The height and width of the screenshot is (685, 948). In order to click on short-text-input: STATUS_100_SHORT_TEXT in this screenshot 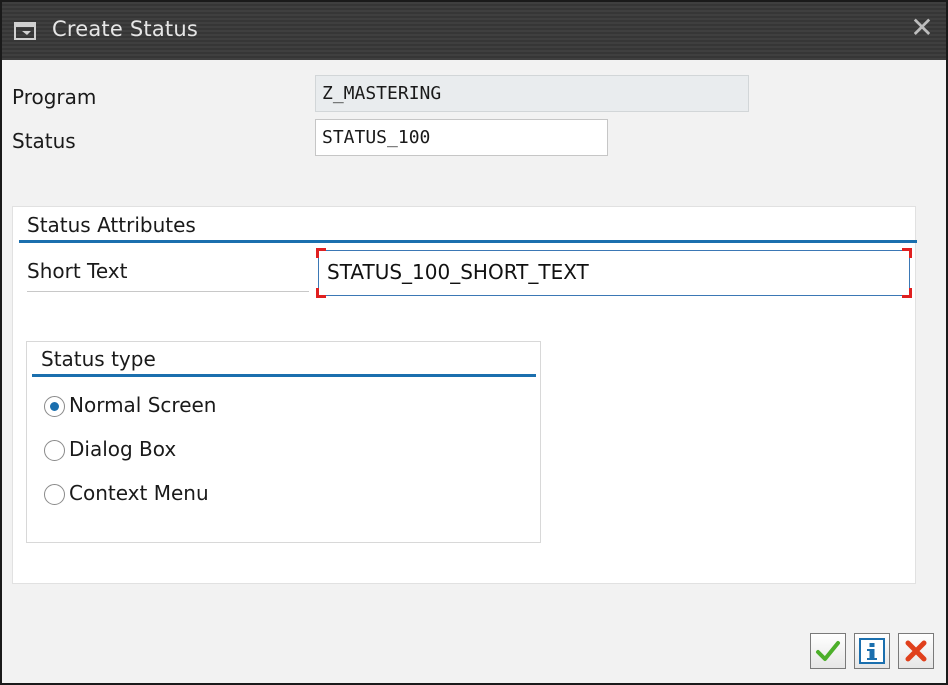, I will do `click(614, 273)`.